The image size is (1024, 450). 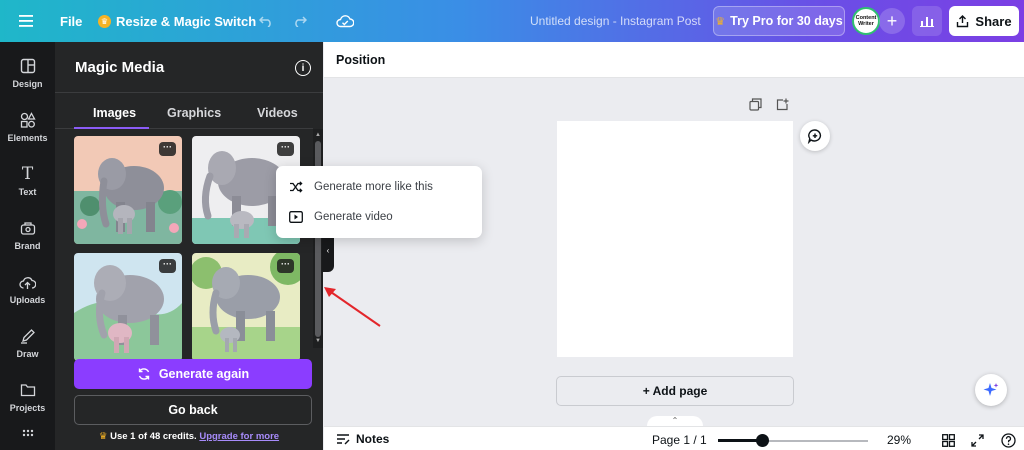 What do you see at coordinates (26, 21) in the screenshot?
I see `menu-icon` at bounding box center [26, 21].